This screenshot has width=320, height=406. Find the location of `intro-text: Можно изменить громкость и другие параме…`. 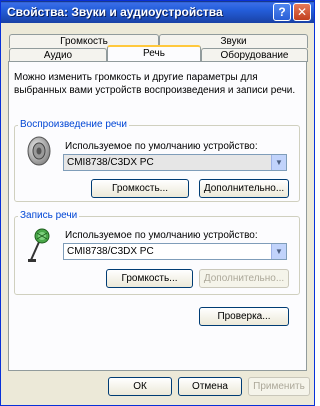

intro-text: Можно изменить громкость и другие параме… is located at coordinates (155, 84).